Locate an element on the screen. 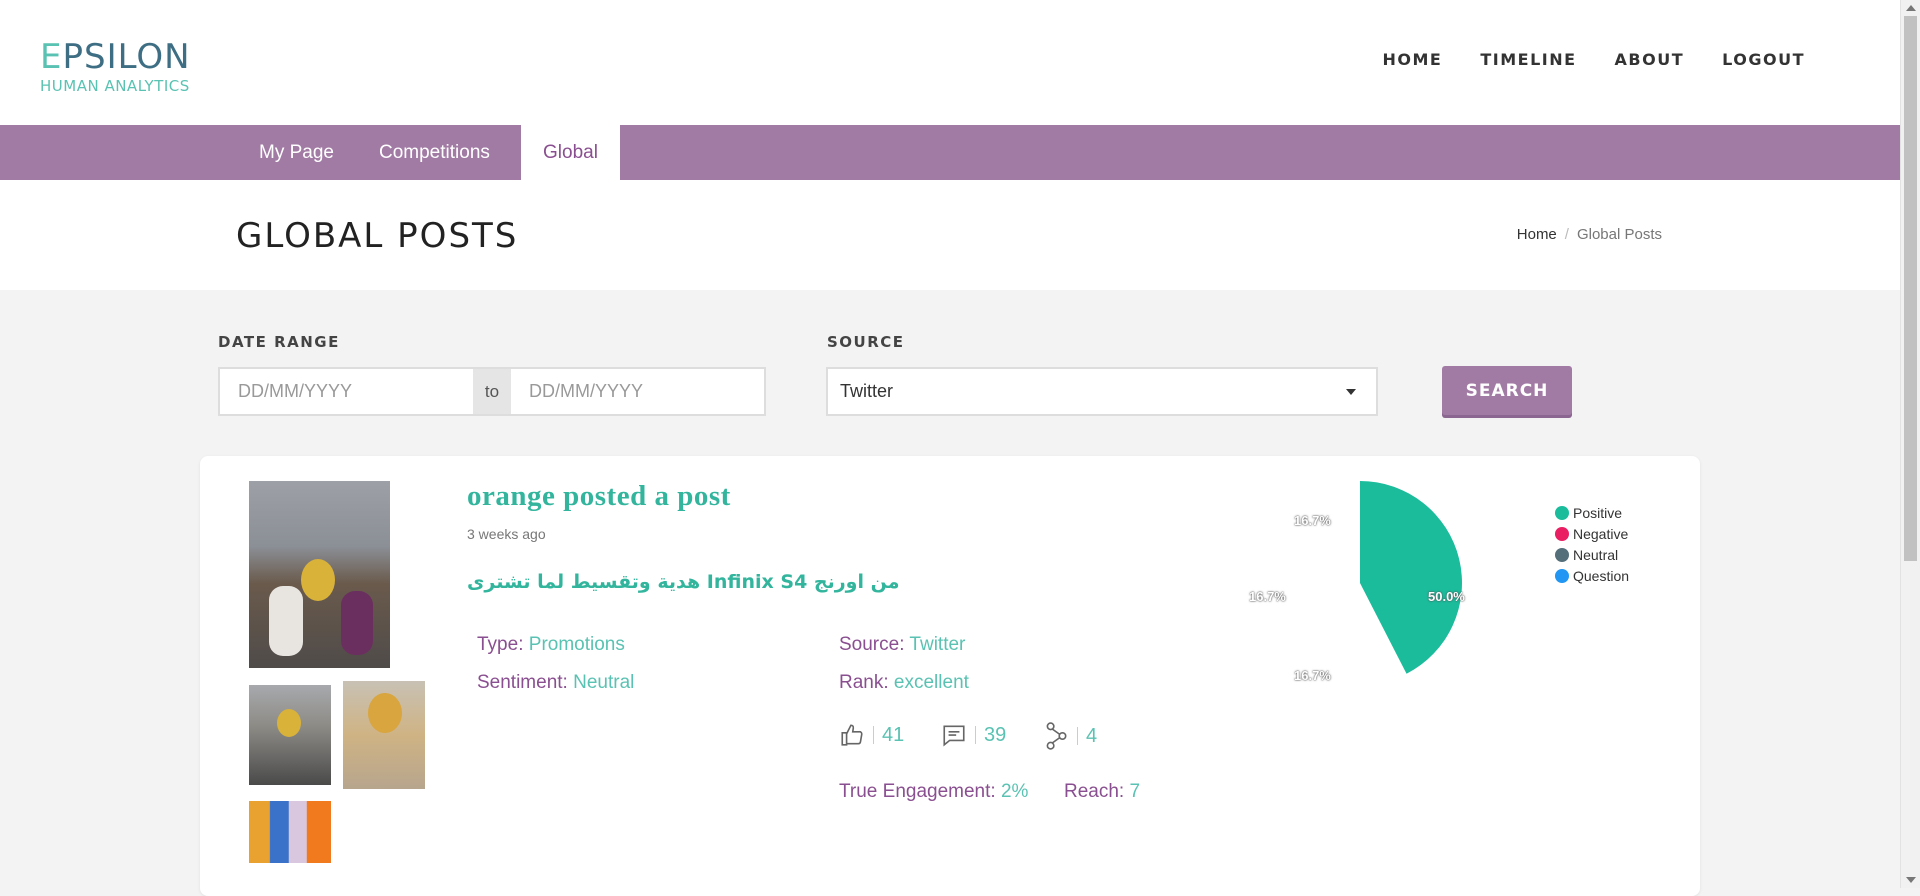 The width and height of the screenshot is (1920, 896). thumbs-up-icon is located at coordinates (852, 735).